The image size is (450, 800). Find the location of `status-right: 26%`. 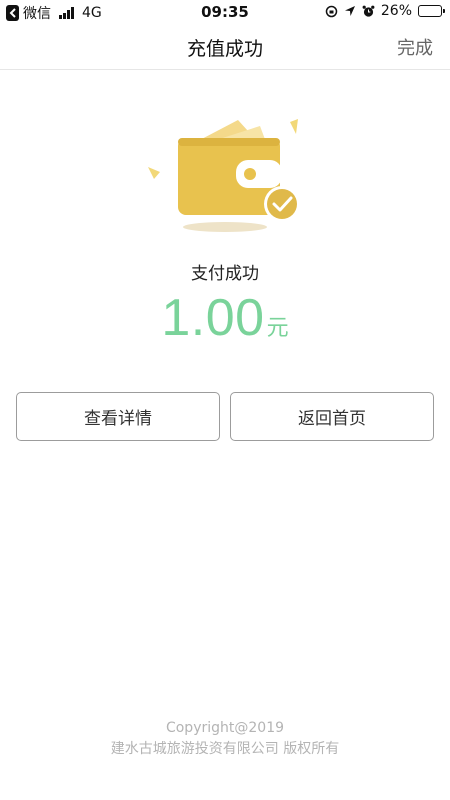

status-right: 26% is located at coordinates (385, 11).